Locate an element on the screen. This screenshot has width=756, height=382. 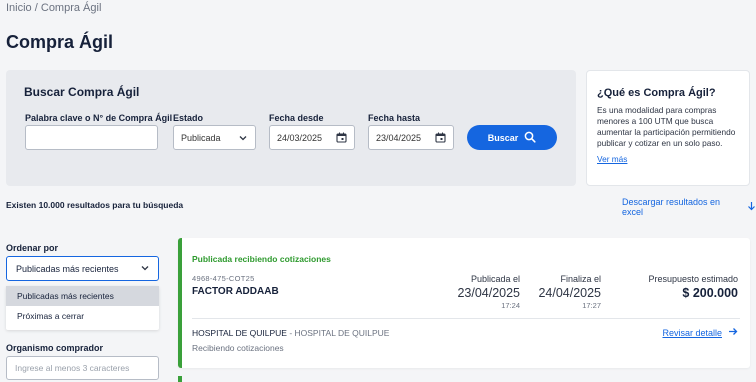
published-column: Publicada el 23/04/2025 17:24 is located at coordinates (488, 292).